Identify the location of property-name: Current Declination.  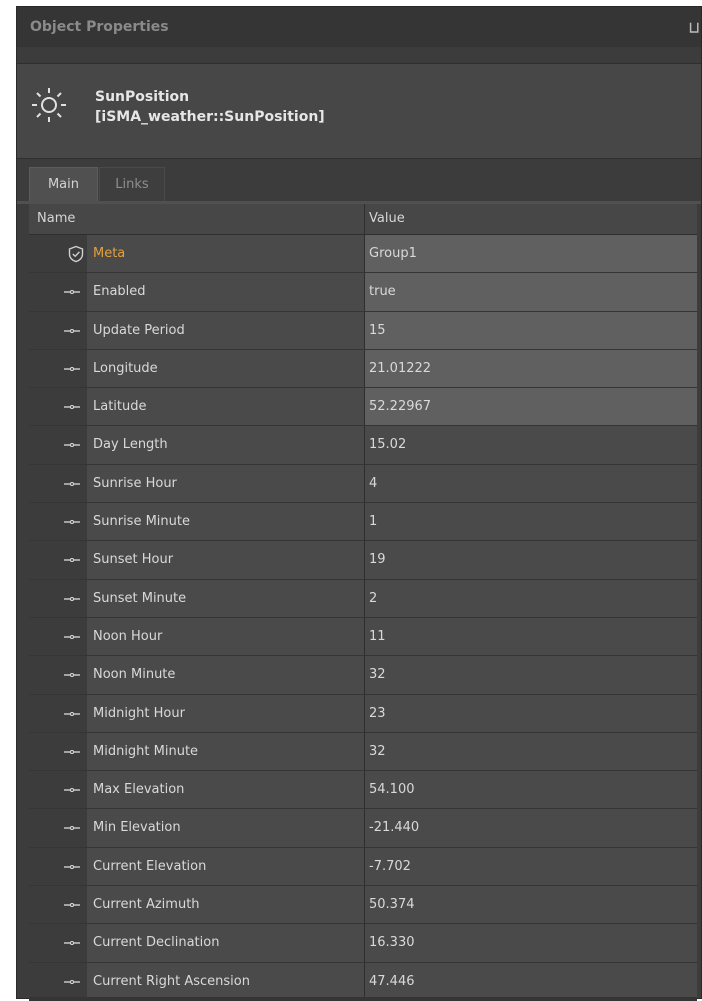
(226, 943).